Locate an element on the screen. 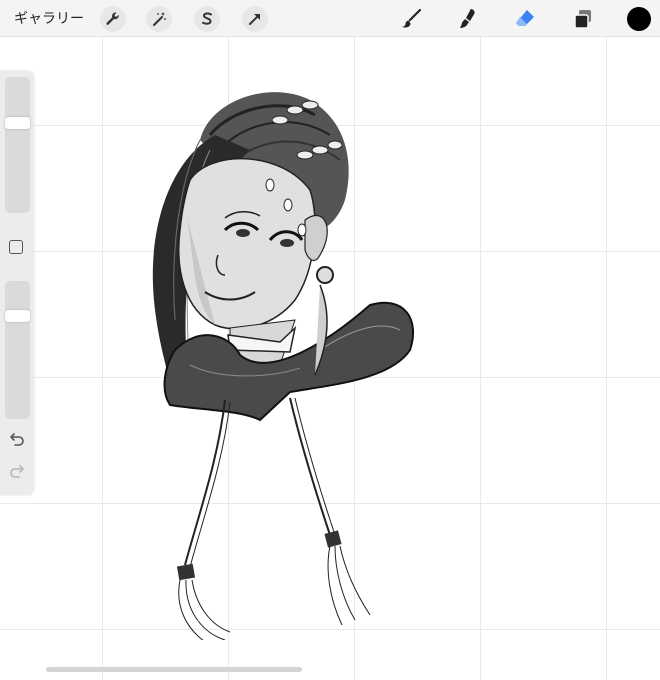 This screenshot has width=660, height=680. opacity-slider-thumb is located at coordinates (17, 316).